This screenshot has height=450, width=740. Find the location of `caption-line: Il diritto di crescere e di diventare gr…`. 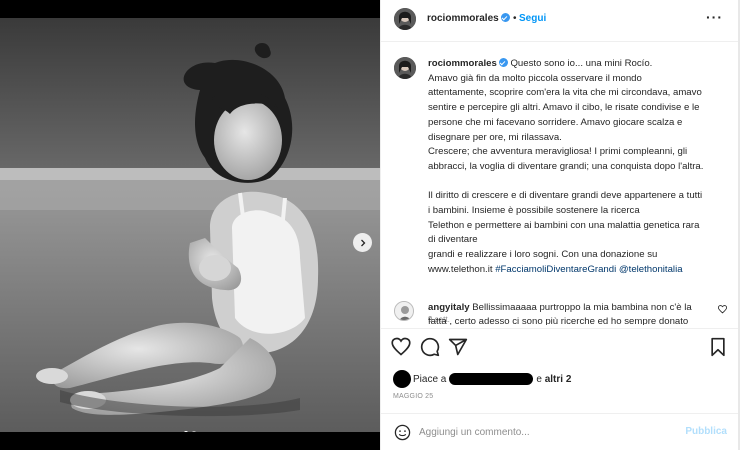

caption-line: Il diritto di crescere e di diventare gr… is located at coordinates (565, 196).